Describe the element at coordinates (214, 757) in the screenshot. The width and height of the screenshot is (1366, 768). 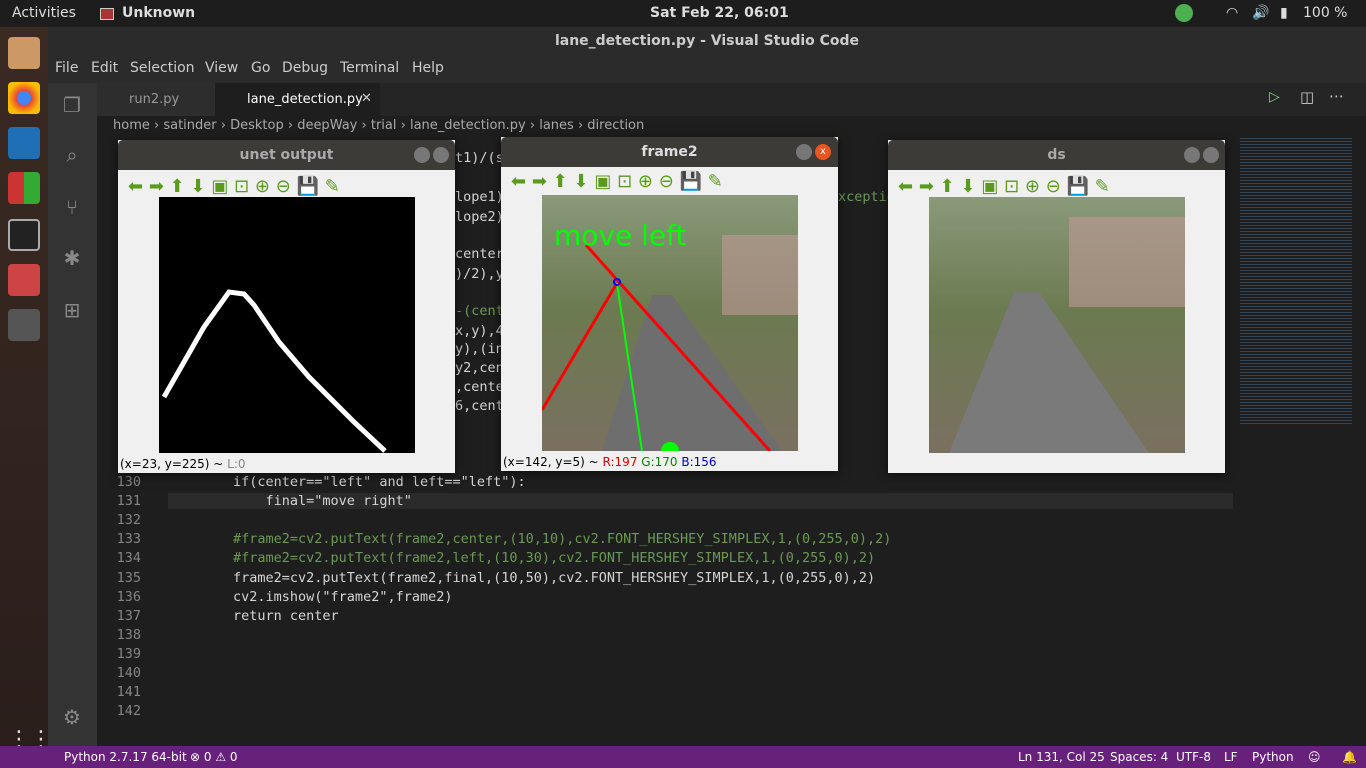
I see `problems-count: ⊗ 0 ⚠ 0` at that location.